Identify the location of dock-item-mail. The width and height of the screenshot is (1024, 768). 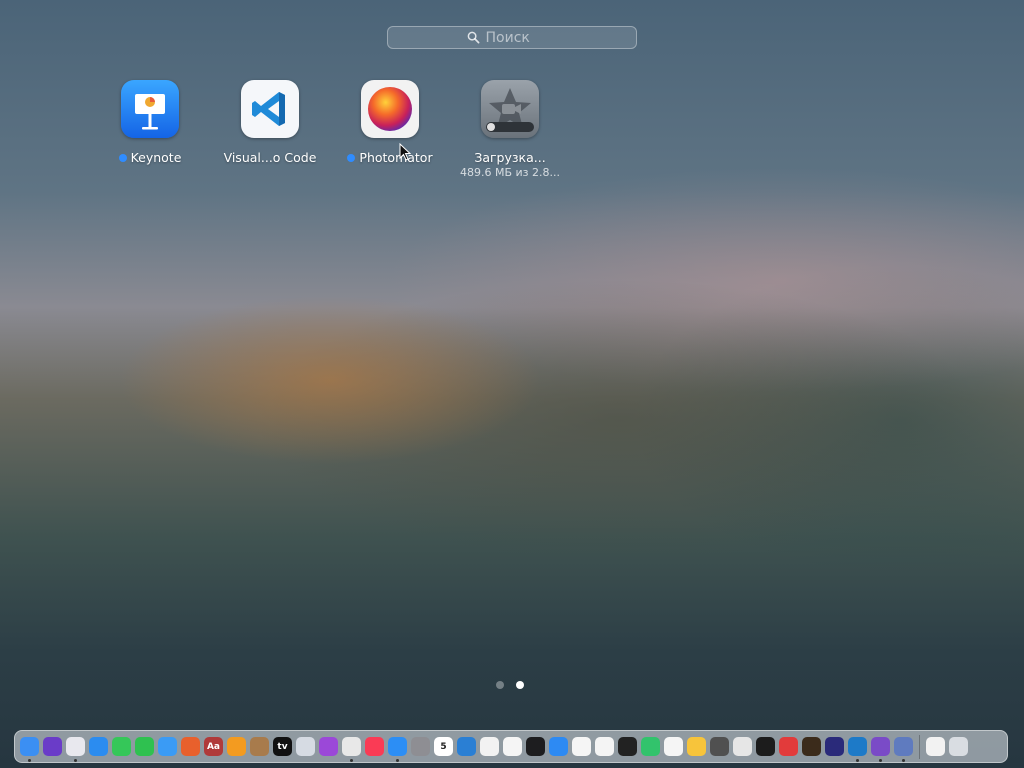
(167, 746).